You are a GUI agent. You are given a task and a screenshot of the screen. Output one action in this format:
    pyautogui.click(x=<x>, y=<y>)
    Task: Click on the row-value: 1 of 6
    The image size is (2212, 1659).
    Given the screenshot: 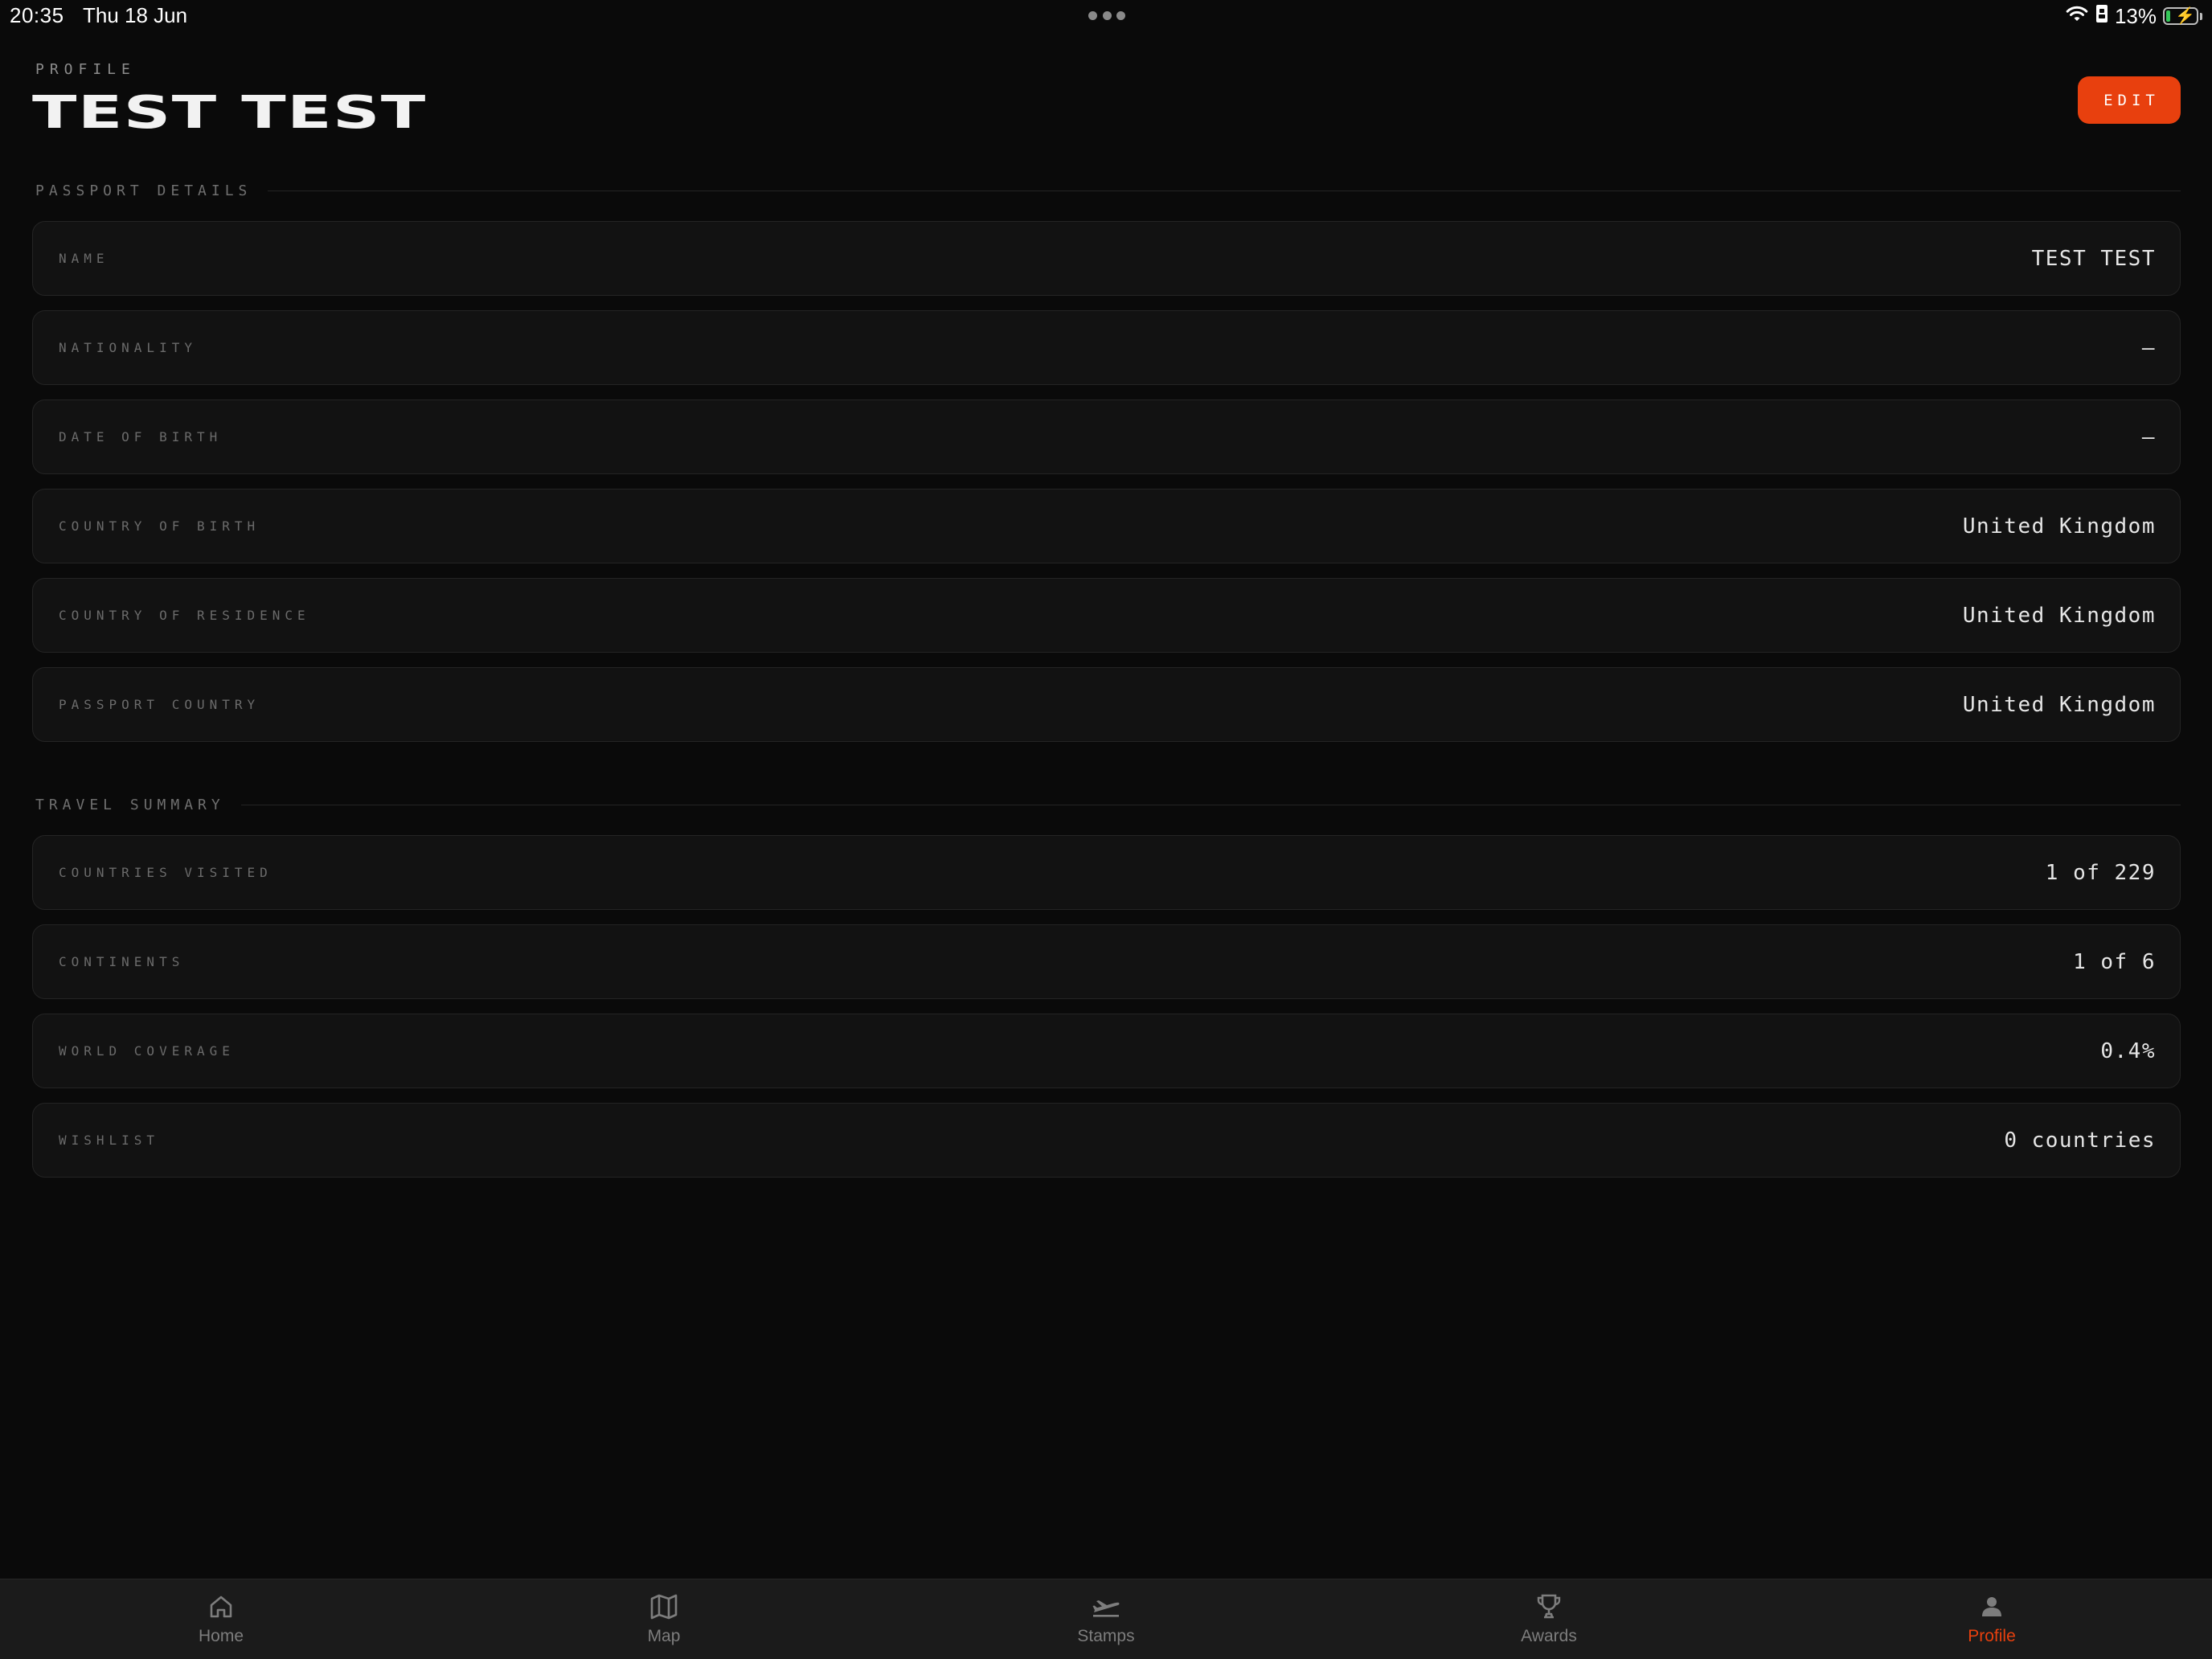 What is the action you would take?
    pyautogui.click(x=2114, y=961)
    